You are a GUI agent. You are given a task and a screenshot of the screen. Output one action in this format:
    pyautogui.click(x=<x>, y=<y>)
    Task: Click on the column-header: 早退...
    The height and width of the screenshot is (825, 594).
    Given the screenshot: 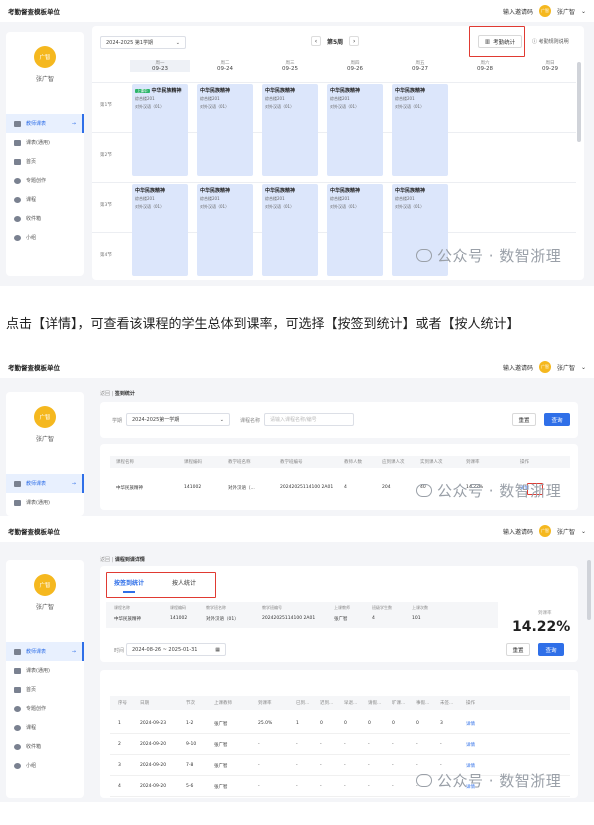 What is the action you would take?
    pyautogui.click(x=351, y=703)
    